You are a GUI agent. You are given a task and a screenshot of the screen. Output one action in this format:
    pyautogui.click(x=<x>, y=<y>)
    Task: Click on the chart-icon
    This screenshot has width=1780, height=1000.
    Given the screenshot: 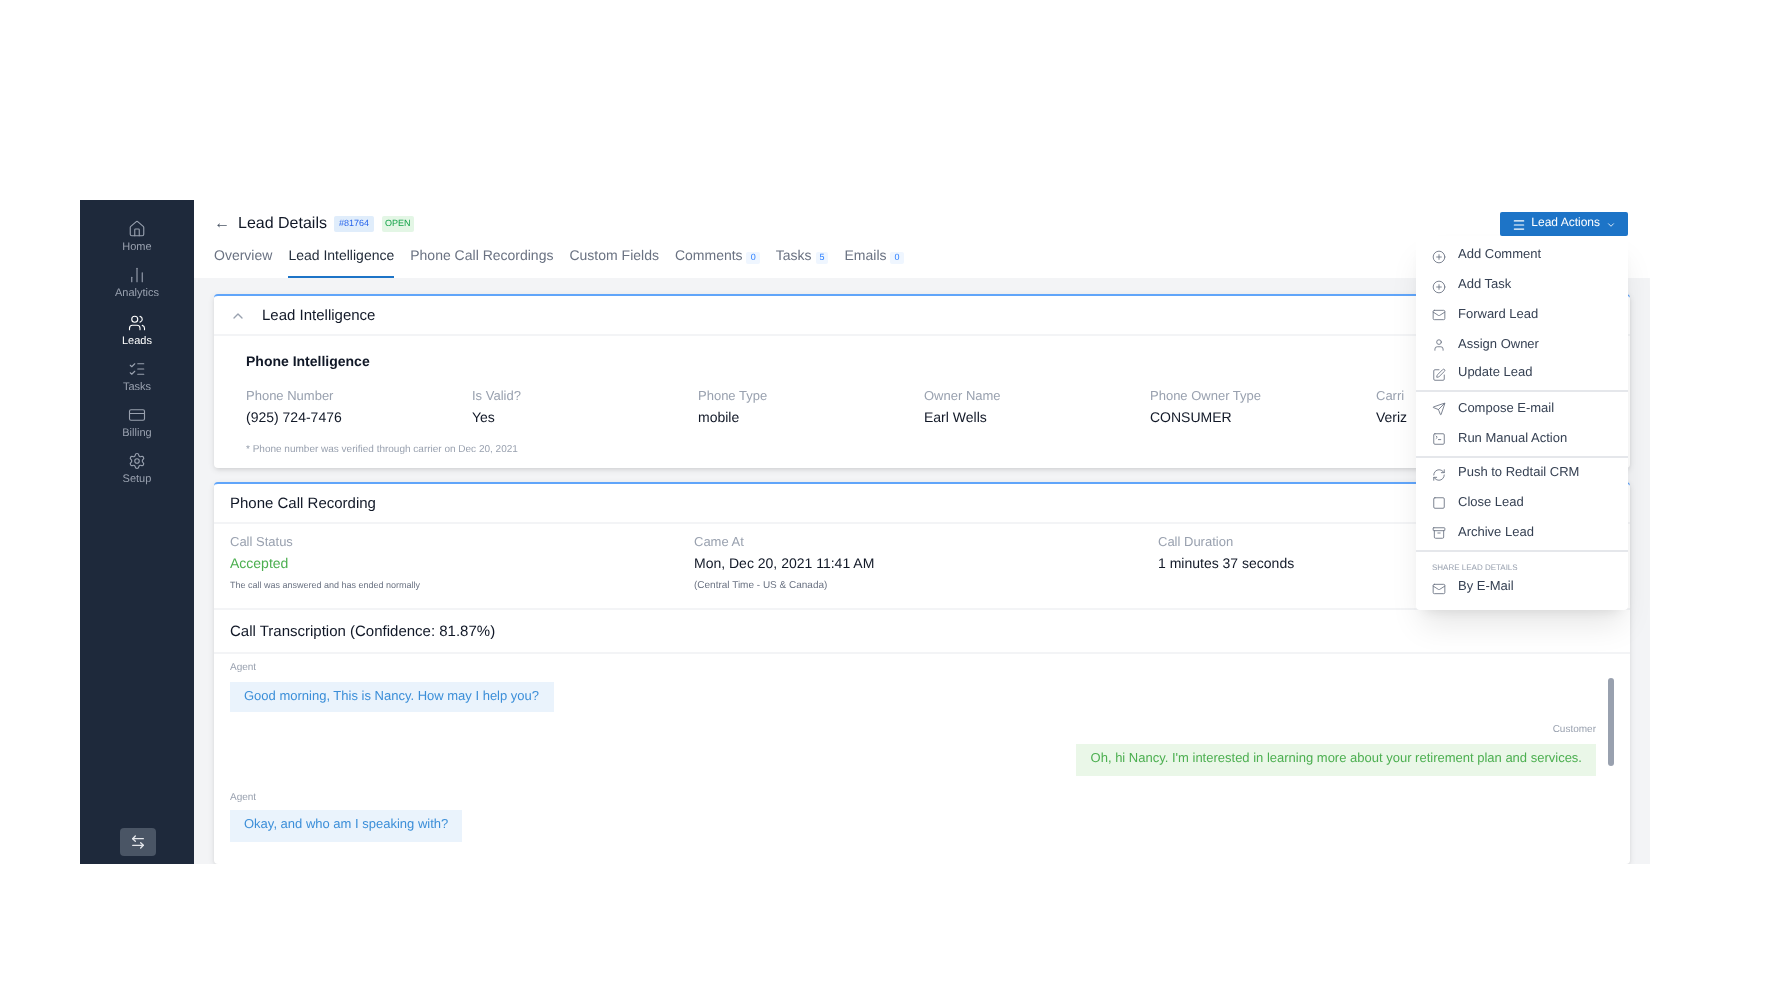 What is the action you would take?
    pyautogui.click(x=136, y=275)
    